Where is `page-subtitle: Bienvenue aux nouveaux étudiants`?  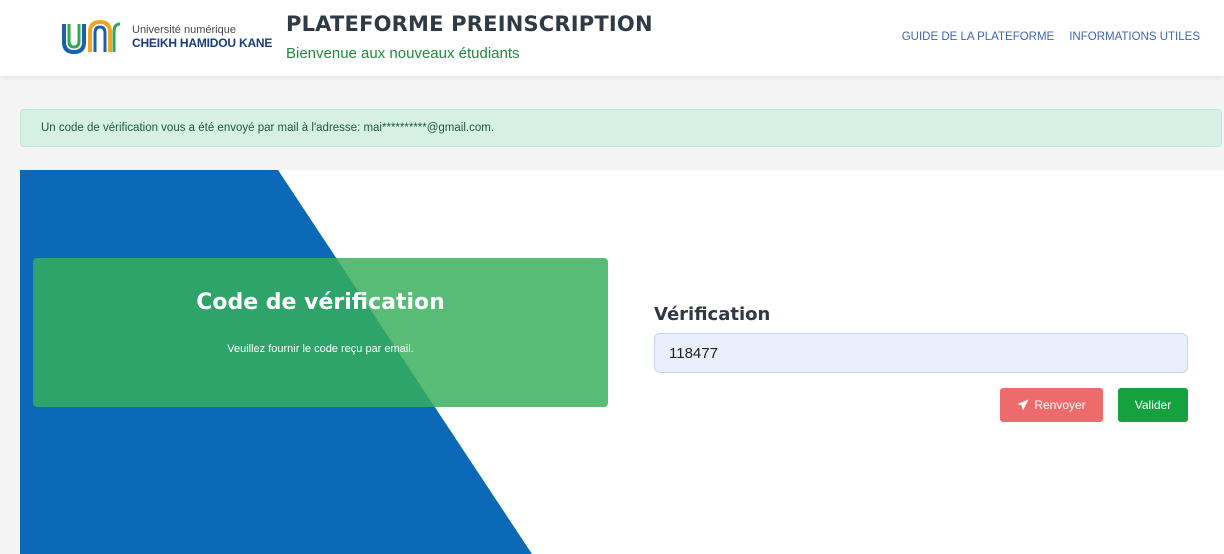 page-subtitle: Bienvenue aux nouveaux étudiants is located at coordinates (403, 53).